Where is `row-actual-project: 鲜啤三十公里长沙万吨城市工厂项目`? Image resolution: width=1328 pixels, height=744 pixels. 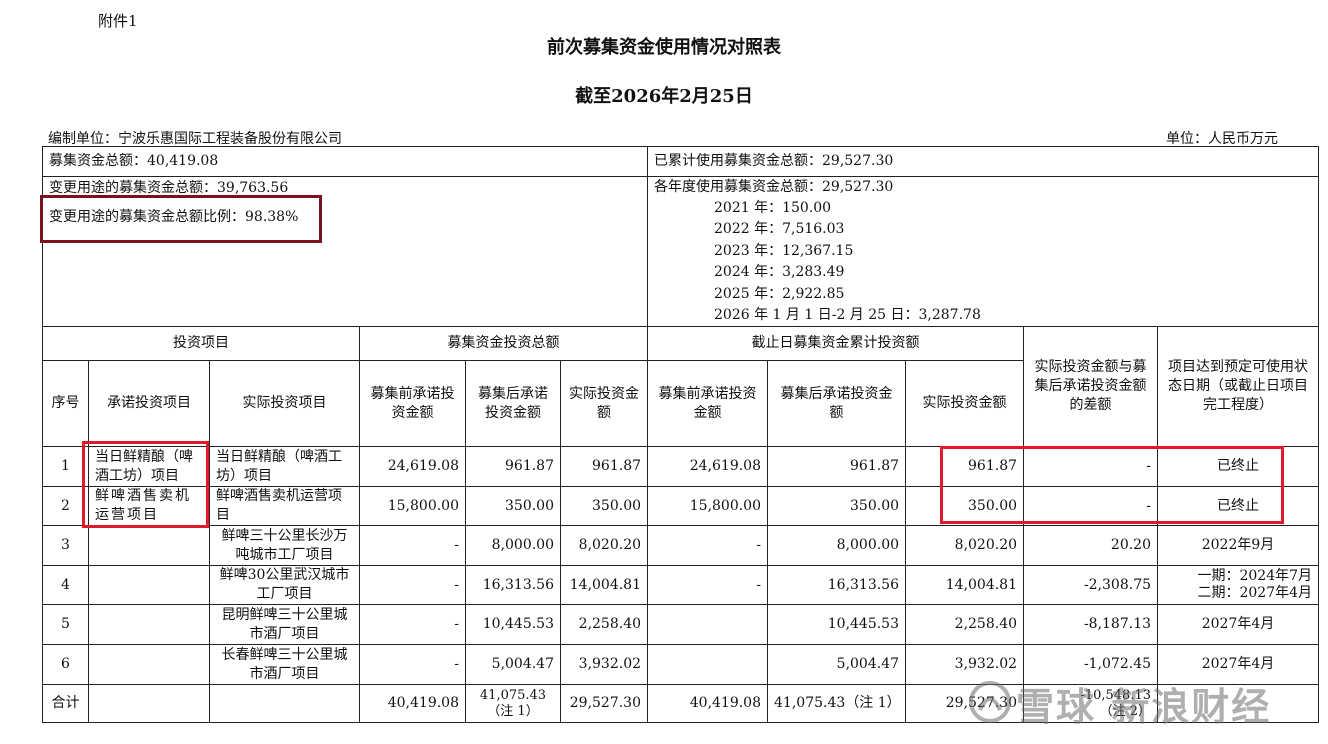
row-actual-project: 鲜啤三十公里长沙万吨城市工厂项目 is located at coordinates (284, 546).